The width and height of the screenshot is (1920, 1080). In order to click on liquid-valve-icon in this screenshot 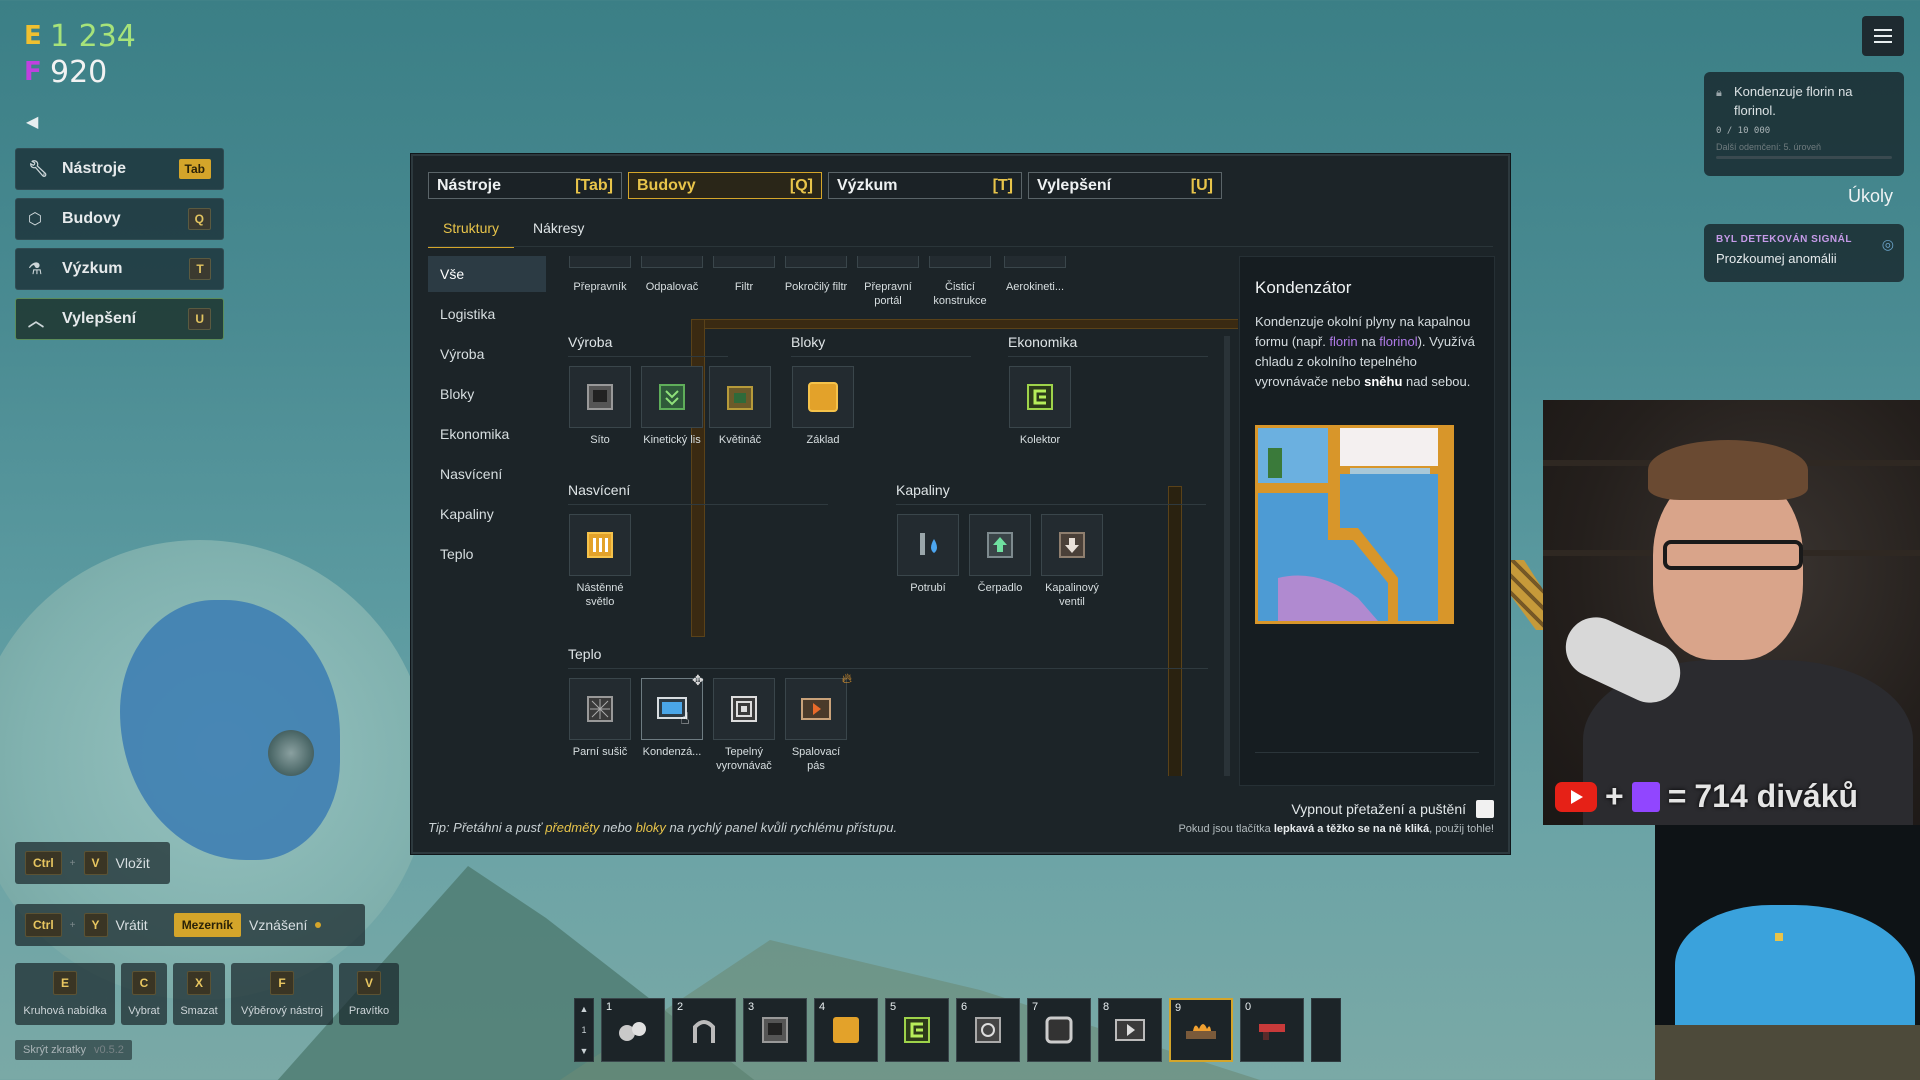, I will do `click(1072, 545)`.